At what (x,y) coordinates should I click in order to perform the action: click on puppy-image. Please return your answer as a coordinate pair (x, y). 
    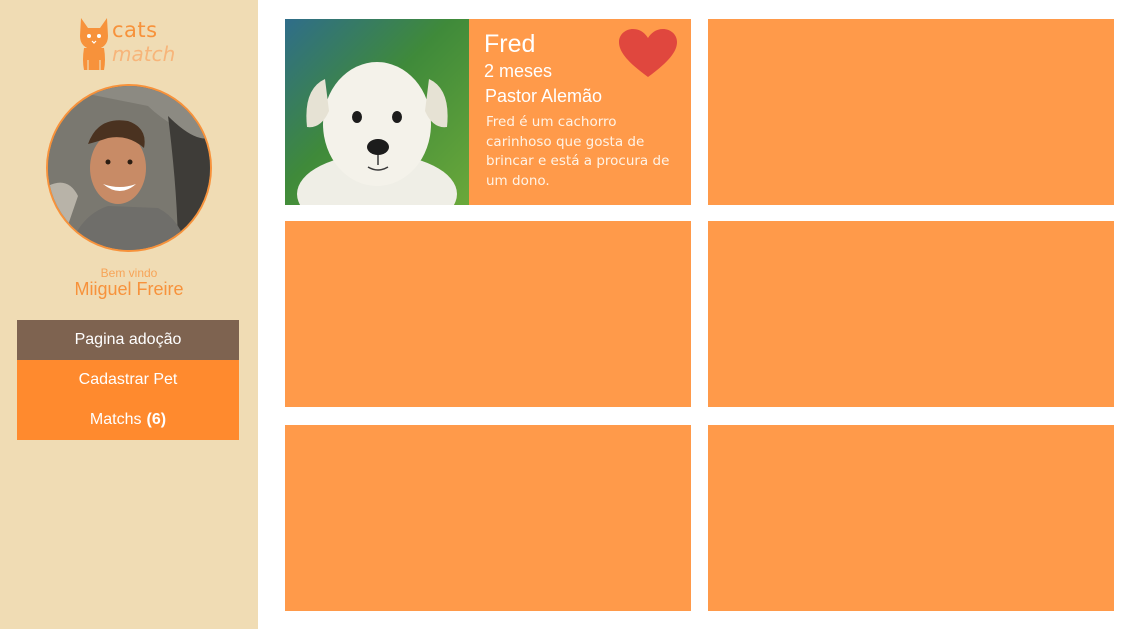
    Looking at the image, I should click on (377, 112).